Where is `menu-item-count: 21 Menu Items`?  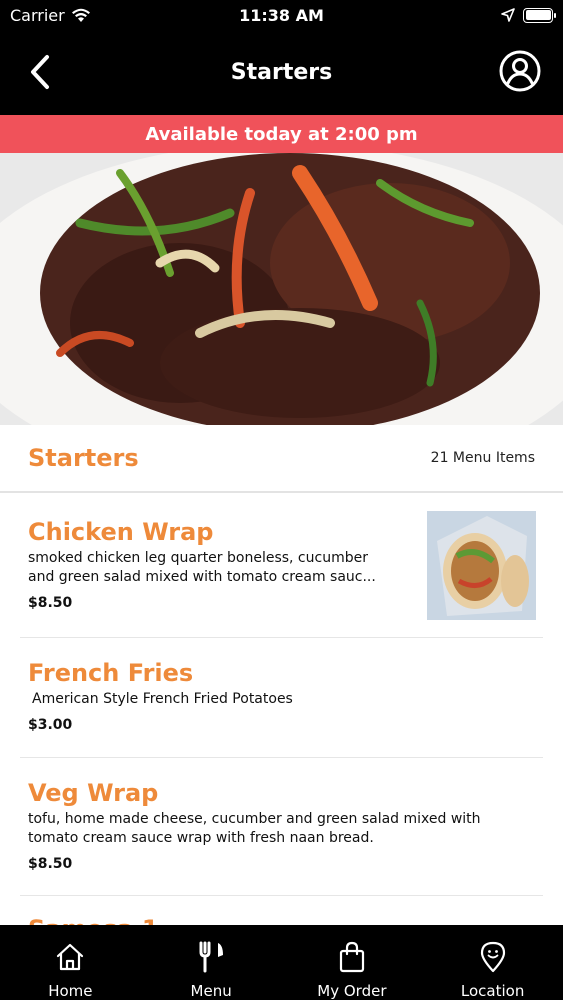
menu-item-count: 21 Menu Items is located at coordinates (482, 458).